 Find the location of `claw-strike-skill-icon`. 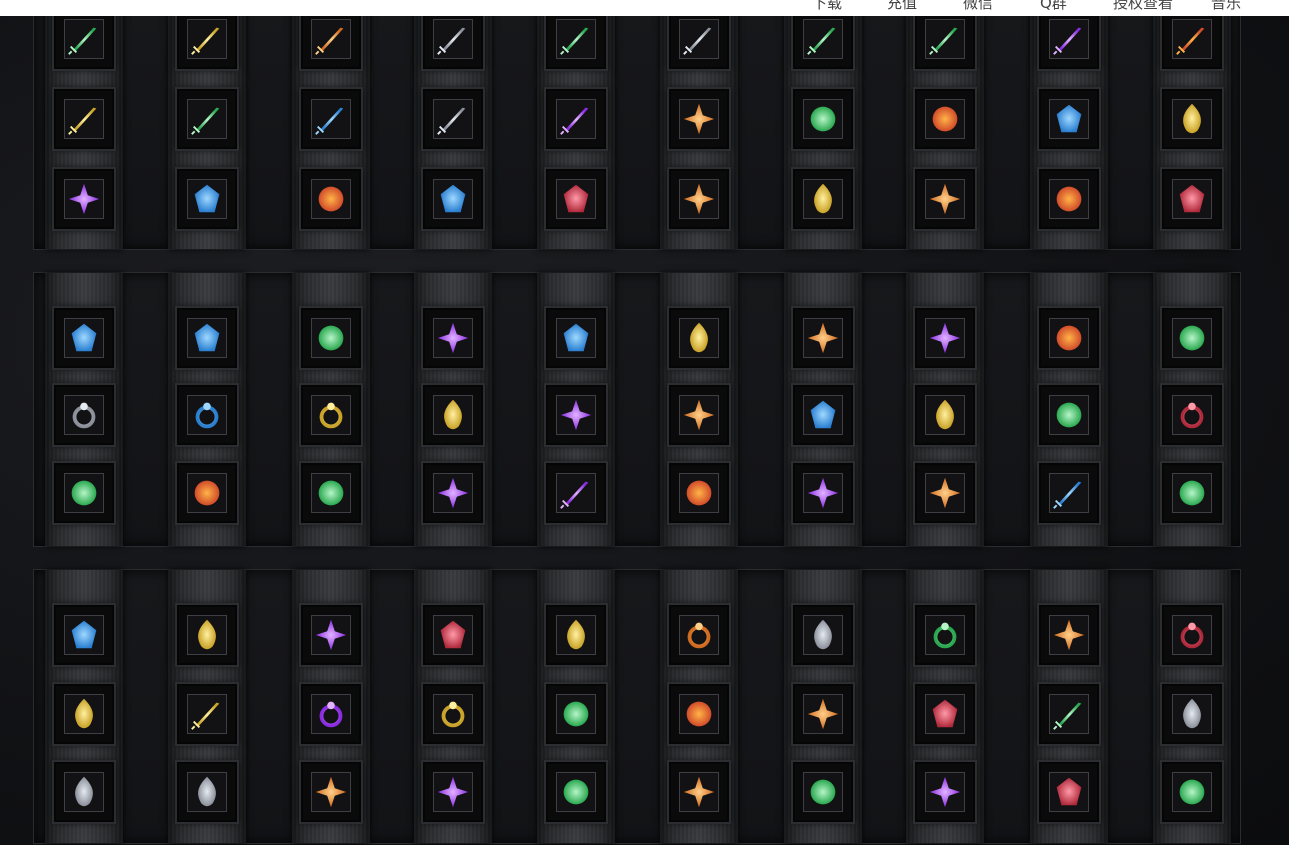

claw-strike-skill-icon is located at coordinates (207, 635).